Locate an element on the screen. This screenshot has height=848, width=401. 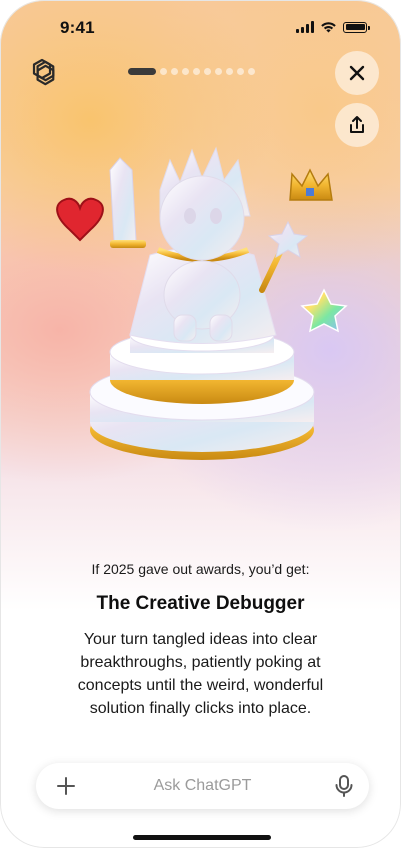
microphone-icon is located at coordinates (344, 786).